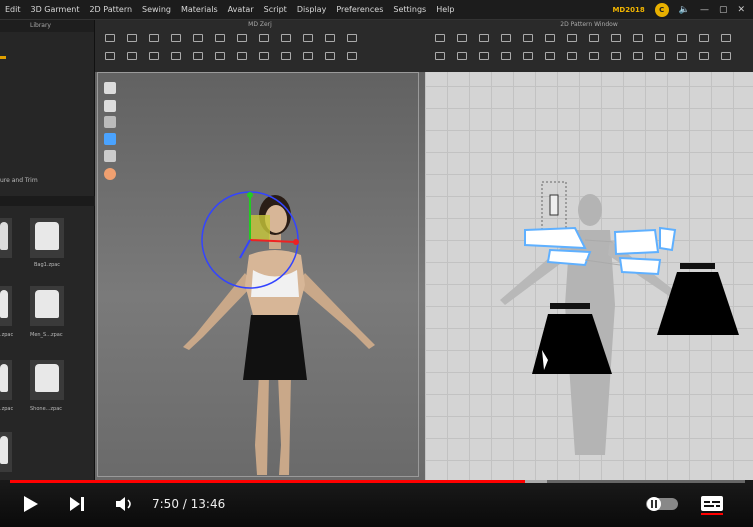 The height and width of the screenshot is (527, 753). What do you see at coordinates (445, 9) in the screenshot?
I see `menu-help: Help` at bounding box center [445, 9].